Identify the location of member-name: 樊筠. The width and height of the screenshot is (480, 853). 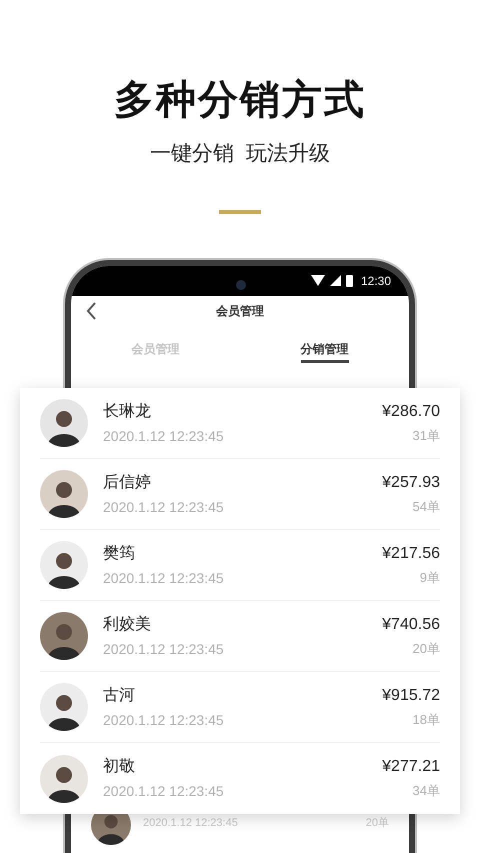
(119, 554).